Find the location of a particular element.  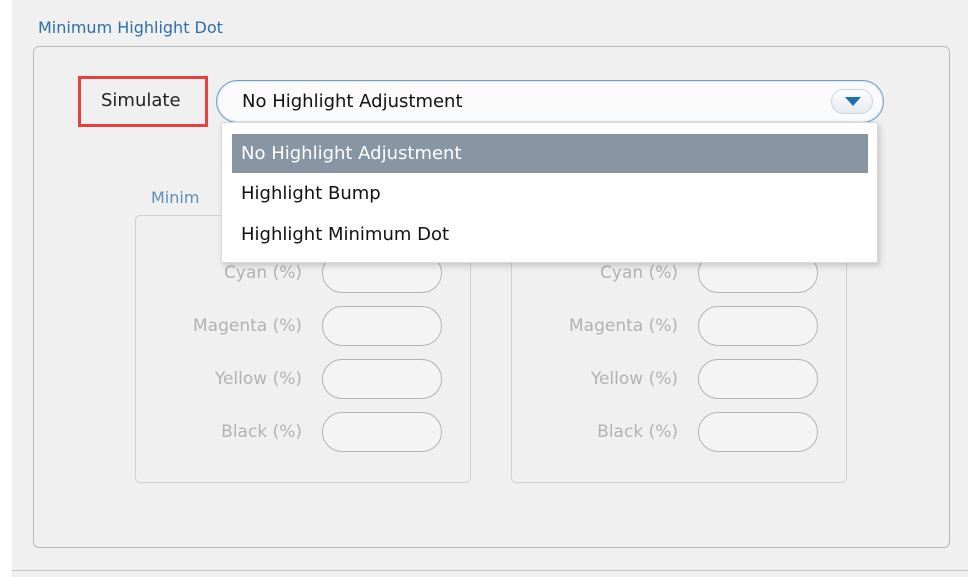

section-title: Minimum Highlight Dot is located at coordinates (130, 27).